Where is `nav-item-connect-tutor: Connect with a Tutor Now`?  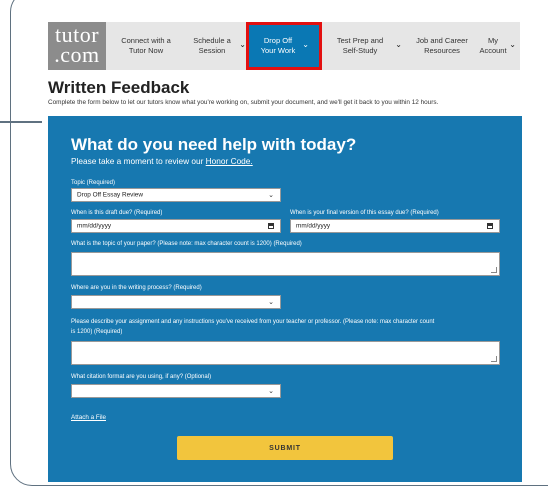 nav-item-connect-tutor: Connect with a Tutor Now is located at coordinates (146, 46).